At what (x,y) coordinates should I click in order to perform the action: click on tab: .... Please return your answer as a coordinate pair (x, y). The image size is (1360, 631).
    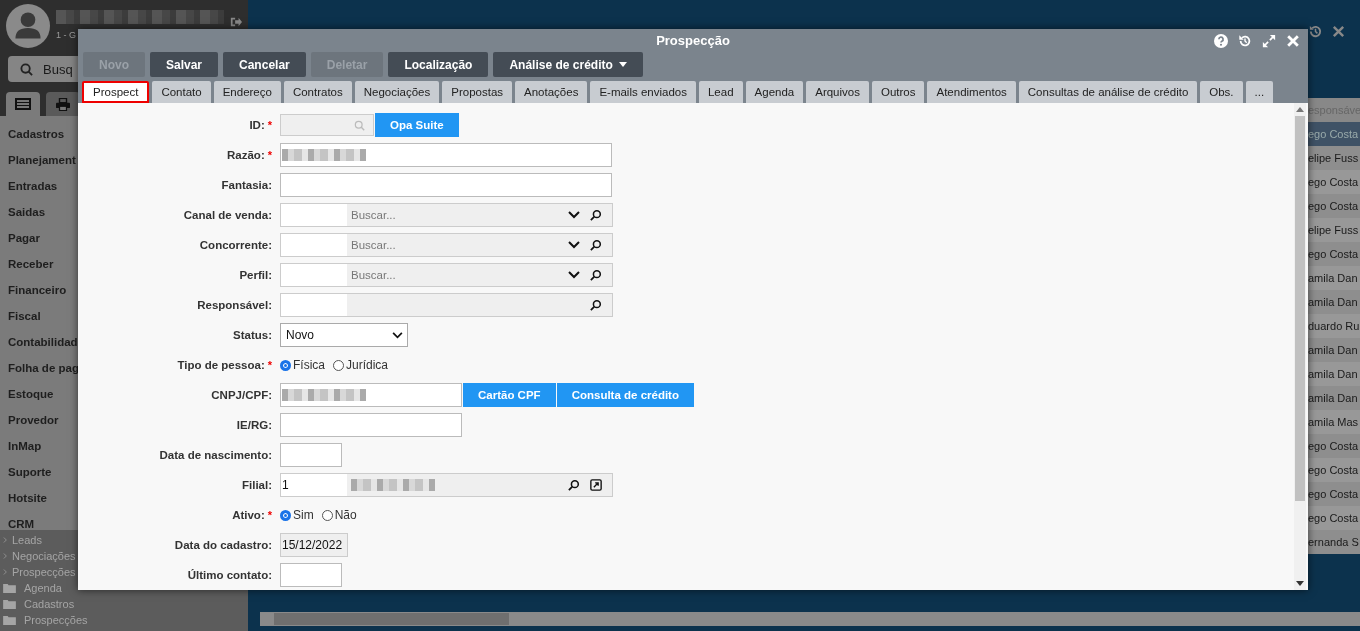
    Looking at the image, I should click on (1259, 92).